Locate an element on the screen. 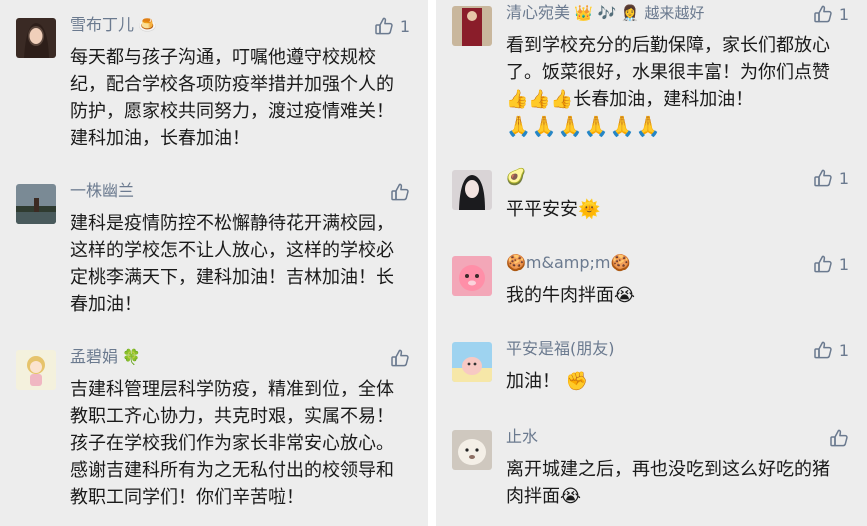 This screenshot has height=526, width=867. user-tag: 👑 🎶 👩‍⚕️ 越来越好 is located at coordinates (639, 13).